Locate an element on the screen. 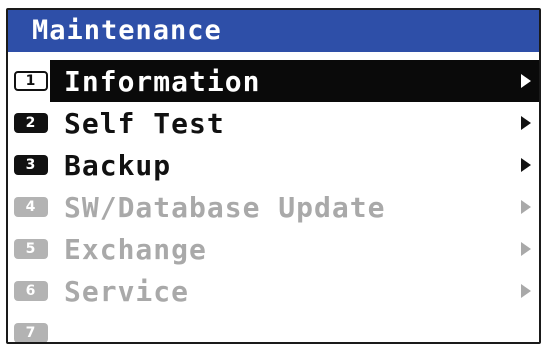 The image size is (547, 350). menu-item-7: 7 is located at coordinates (273, 327).